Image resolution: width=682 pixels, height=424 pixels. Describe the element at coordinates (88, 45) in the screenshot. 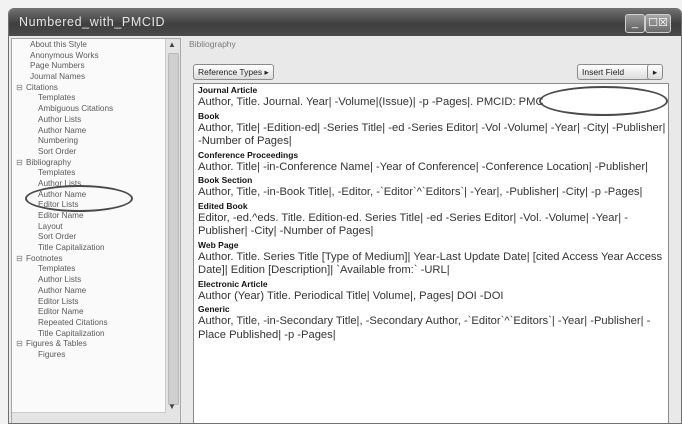

I see `sidebar-item: About this Style` at that location.